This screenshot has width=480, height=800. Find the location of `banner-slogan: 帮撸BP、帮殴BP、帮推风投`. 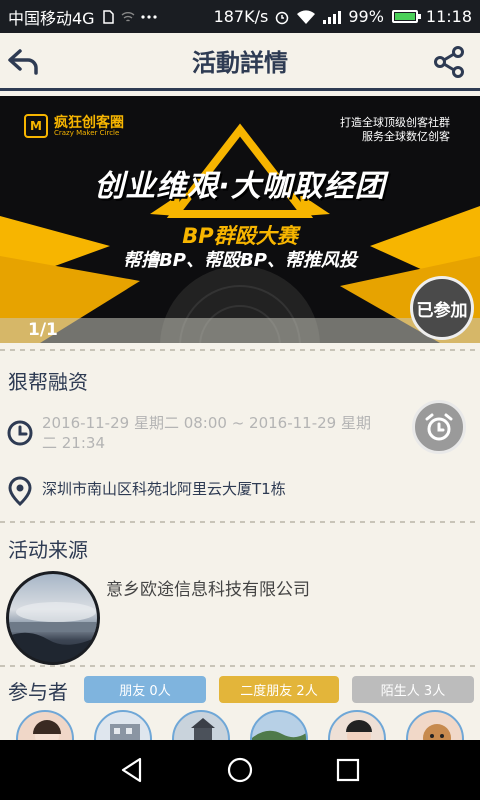

banner-slogan: 帮撸BP、帮殴BP、帮推风投 is located at coordinates (240, 260).